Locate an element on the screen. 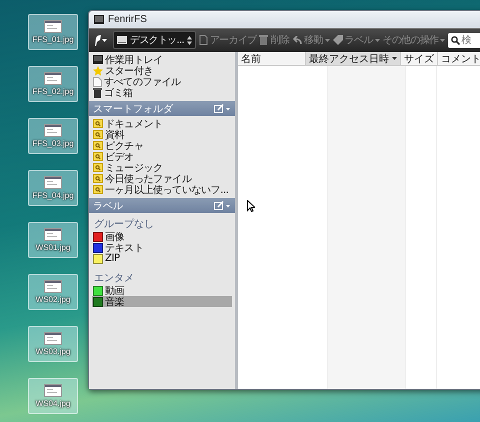 Image resolution: width=480 pixels, height=422 pixels. spinner-arrows-icon is located at coordinates (189, 40).